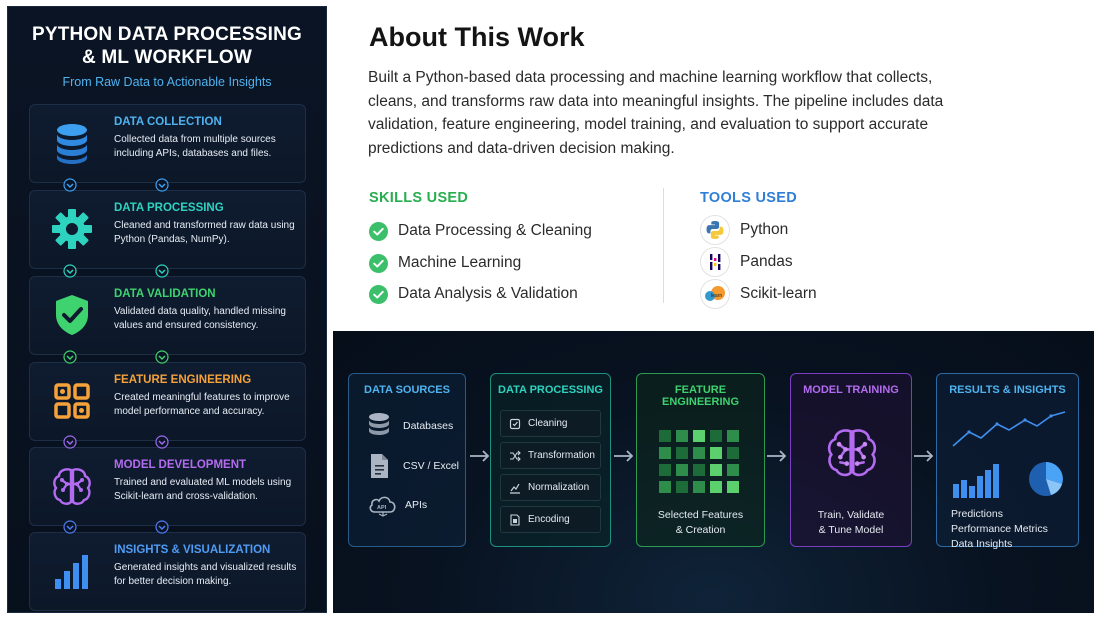 This screenshot has height=619, width=1100. Describe the element at coordinates (167, 34) in the screenshot. I see `workflow-title-line1: PYTHON DATA PROCESSING` at that location.